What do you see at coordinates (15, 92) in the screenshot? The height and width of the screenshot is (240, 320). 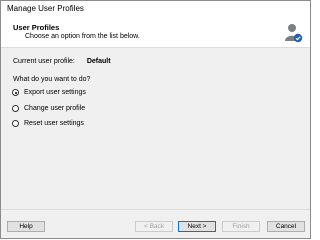 I see `radio-selected-icon` at bounding box center [15, 92].